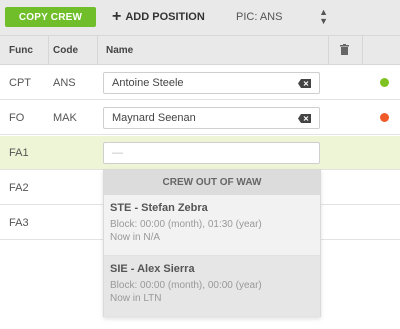  I want to click on row-func: FA1, so click(19, 152).